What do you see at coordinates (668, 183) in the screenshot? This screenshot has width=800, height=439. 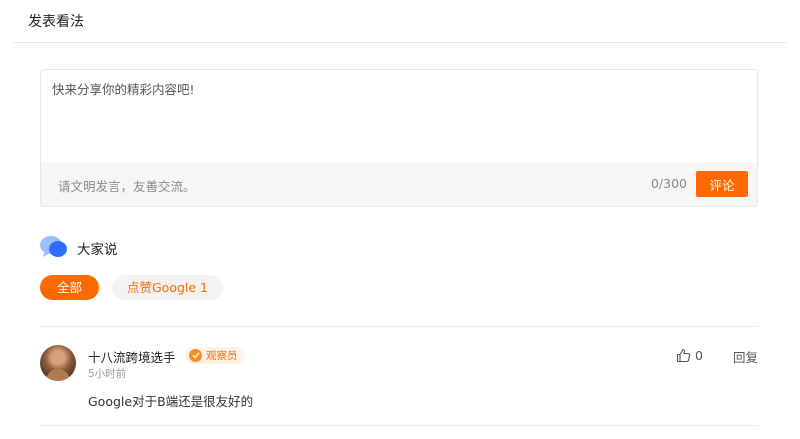 I see `char-counter: 0/300` at bounding box center [668, 183].